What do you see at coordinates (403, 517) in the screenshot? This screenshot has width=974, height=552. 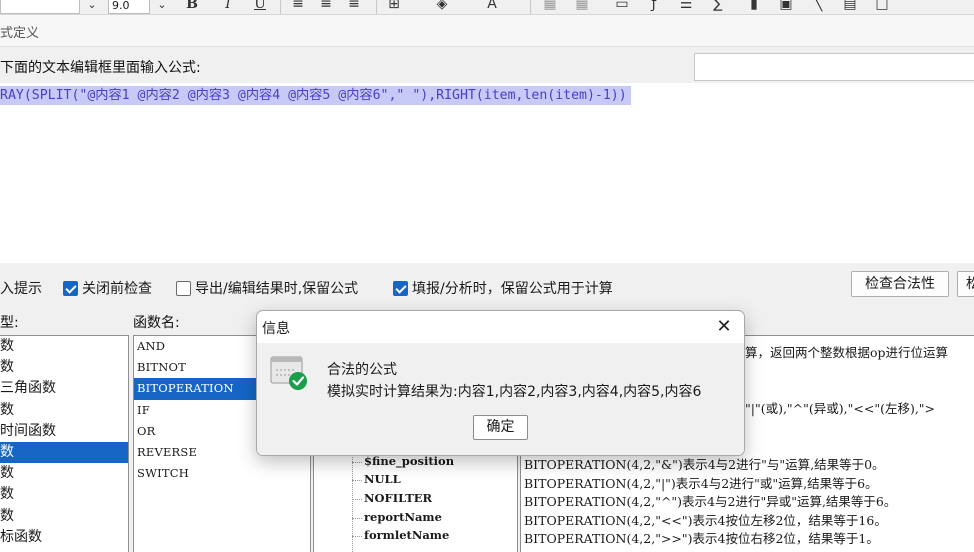 I see `tree-item: reportName` at bounding box center [403, 517].